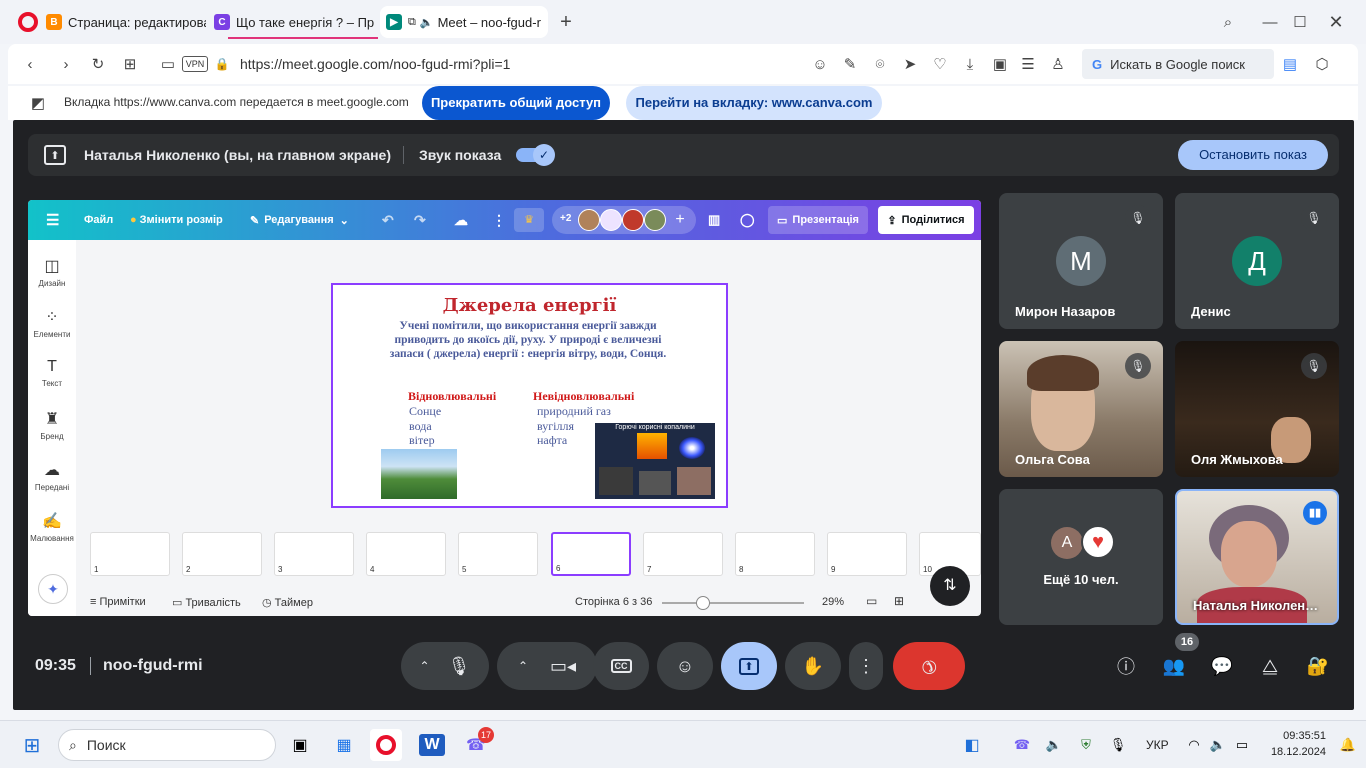 This screenshot has height=768, width=1366. What do you see at coordinates (130, 64) in the screenshot?
I see `speed-dial-icon: ⊞` at bounding box center [130, 64].